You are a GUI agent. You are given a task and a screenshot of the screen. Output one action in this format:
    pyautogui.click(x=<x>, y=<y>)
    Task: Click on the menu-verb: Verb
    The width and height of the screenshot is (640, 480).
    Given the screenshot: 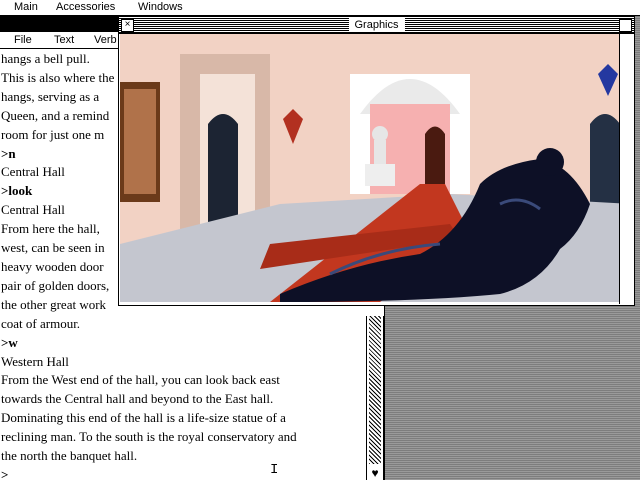 What is the action you would take?
    pyautogui.click(x=105, y=40)
    